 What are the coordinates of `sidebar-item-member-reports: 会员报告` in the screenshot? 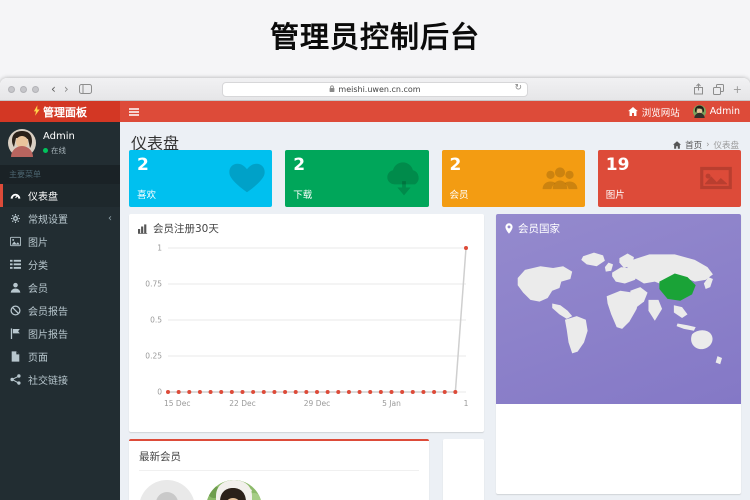 It's located at (60, 310).